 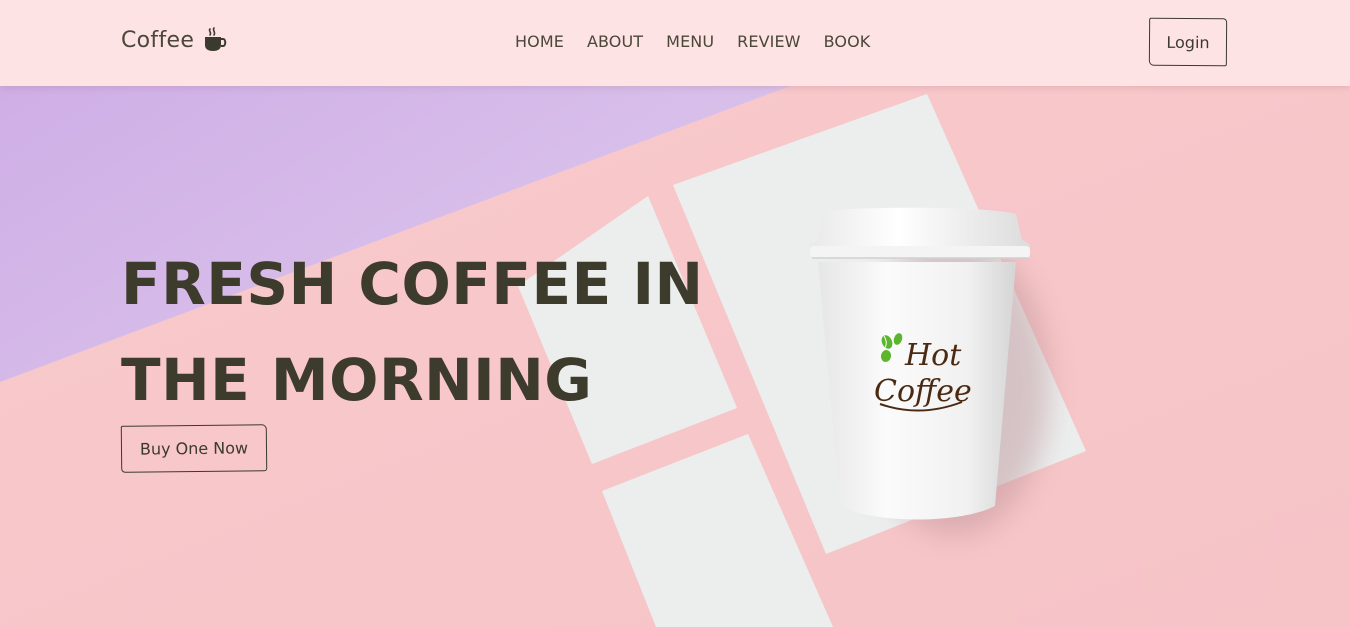 I want to click on logo-text: Coffee, so click(x=158, y=40).